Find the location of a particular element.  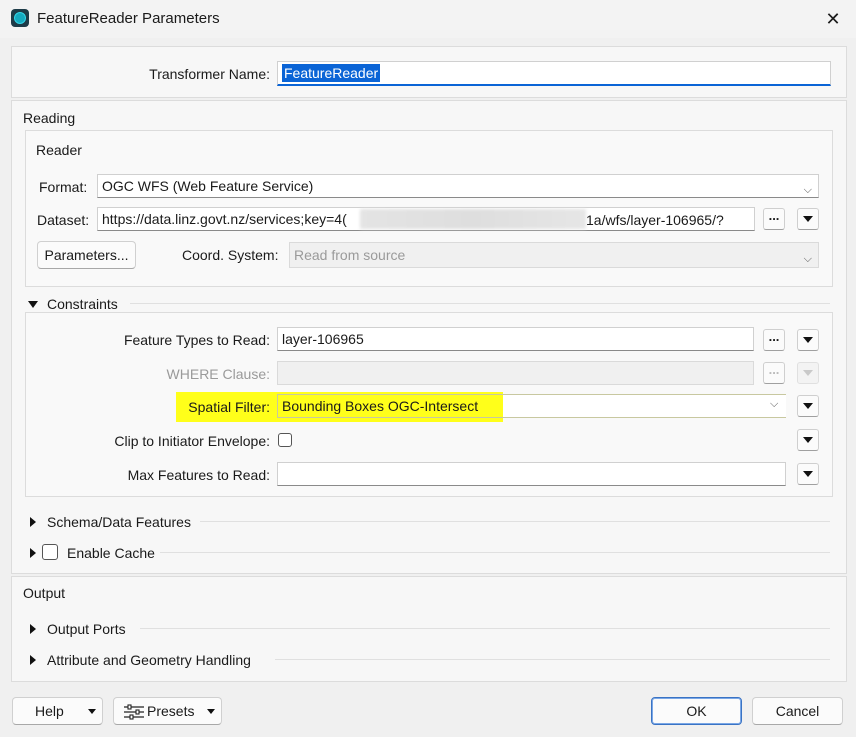

spatial-filter-value: Bounding Boxes OGC-Intersect is located at coordinates (380, 406).